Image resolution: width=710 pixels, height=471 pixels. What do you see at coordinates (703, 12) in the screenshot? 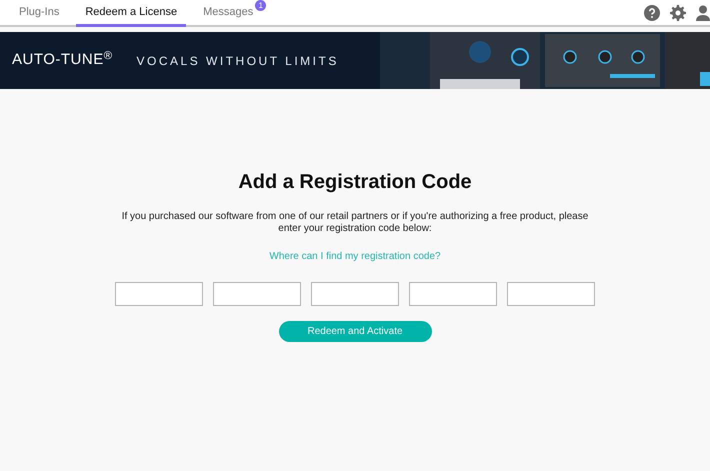
I see `user-icon` at bounding box center [703, 12].